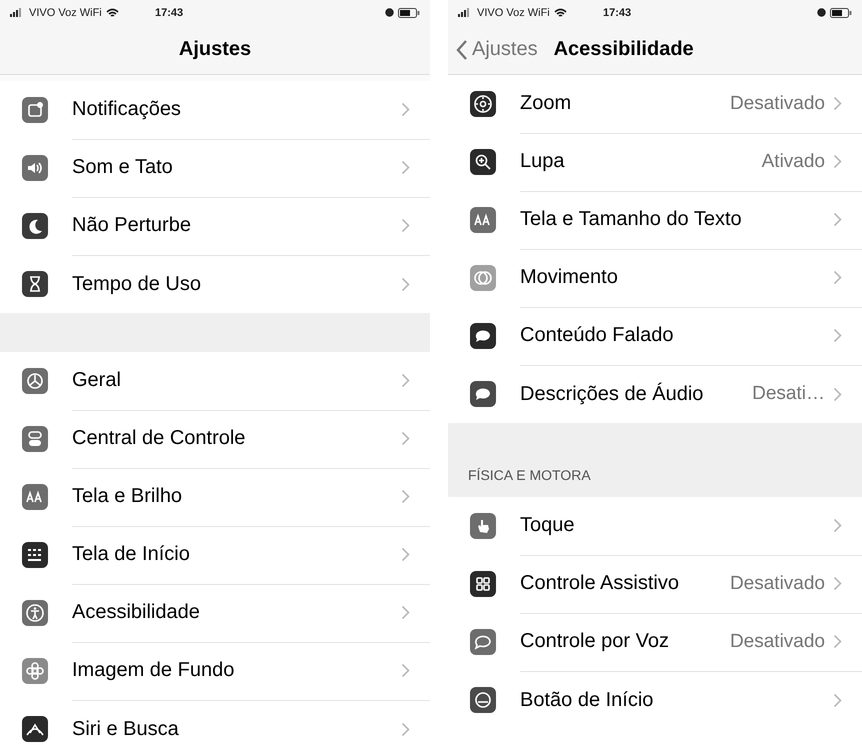  I want to click on back-button: Ajustes, so click(493, 49).